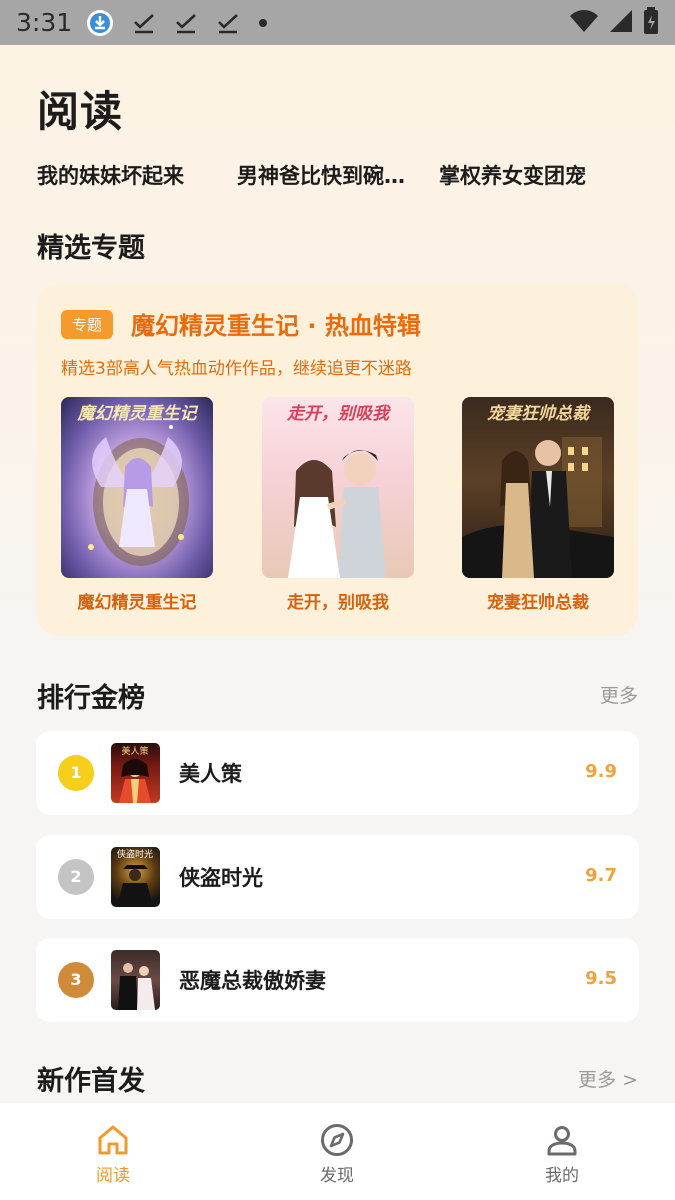  I want to click on new-releases-more-link: 更多 >, so click(608, 1078).